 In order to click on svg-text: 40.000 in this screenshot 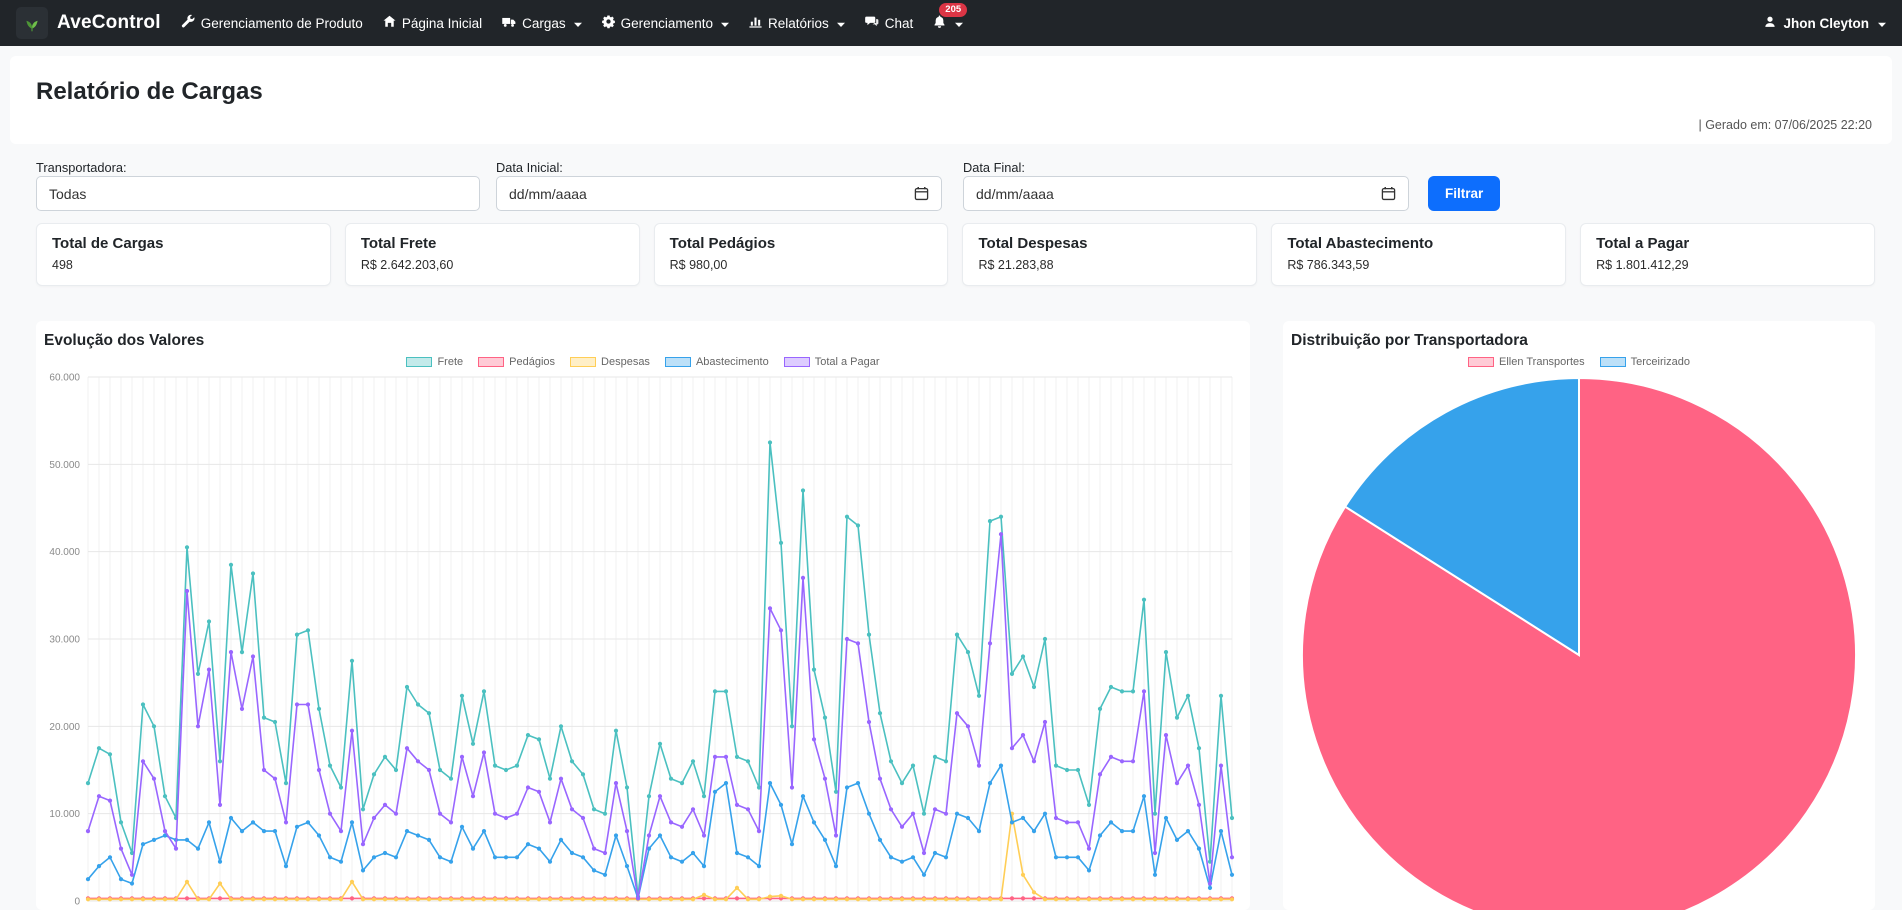, I will do `click(64, 552)`.